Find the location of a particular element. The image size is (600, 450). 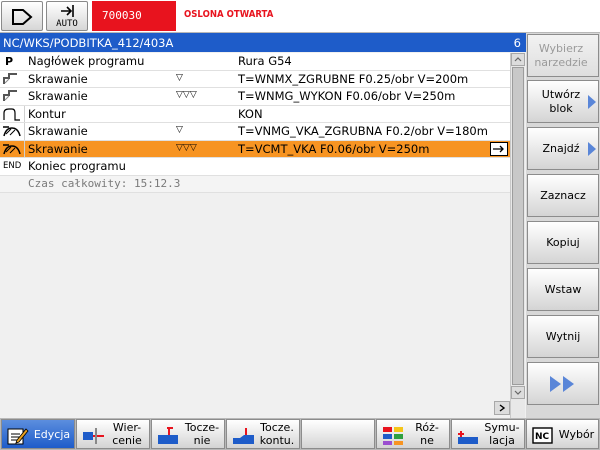

goto-arrow-icon is located at coordinates (498, 148).